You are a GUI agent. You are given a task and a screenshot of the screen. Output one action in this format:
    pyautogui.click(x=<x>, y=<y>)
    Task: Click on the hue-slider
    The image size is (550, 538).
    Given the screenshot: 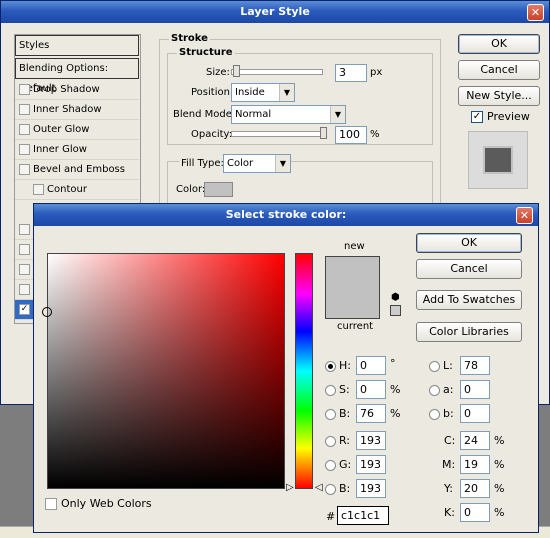 What is the action you would take?
    pyautogui.click(x=304, y=371)
    